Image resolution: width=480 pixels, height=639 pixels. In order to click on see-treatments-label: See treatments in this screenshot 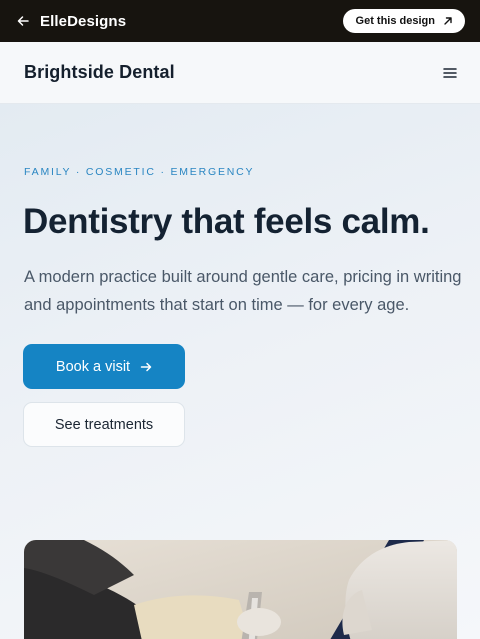, I will do `click(104, 424)`.